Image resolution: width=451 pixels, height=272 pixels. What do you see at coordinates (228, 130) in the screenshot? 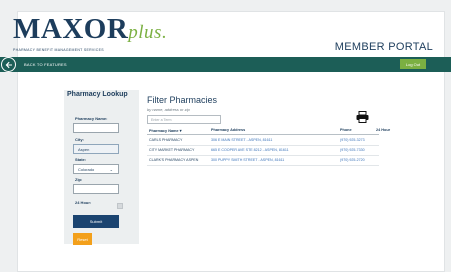
I see `column-header-address: Pharmacy Address` at bounding box center [228, 130].